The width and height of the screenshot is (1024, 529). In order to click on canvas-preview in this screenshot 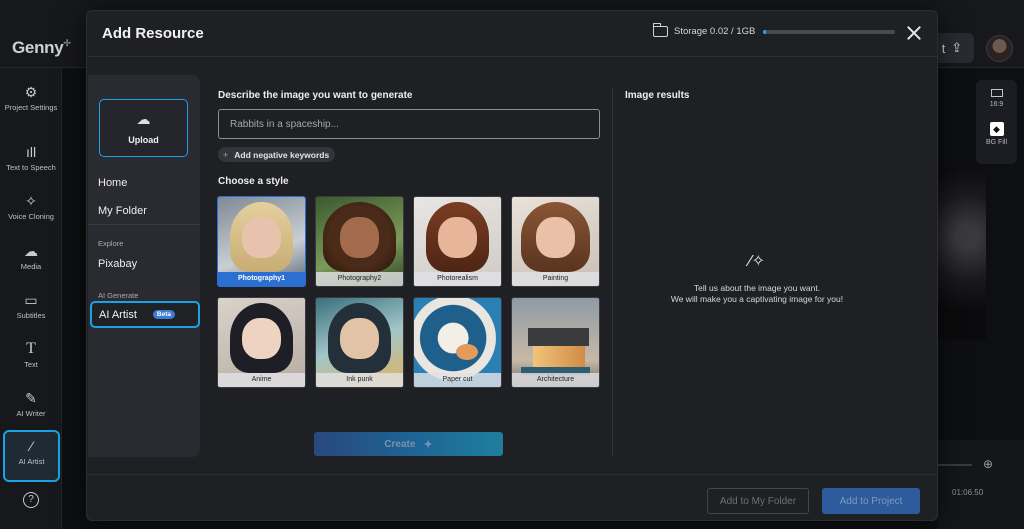, I will do `click(962, 254)`.